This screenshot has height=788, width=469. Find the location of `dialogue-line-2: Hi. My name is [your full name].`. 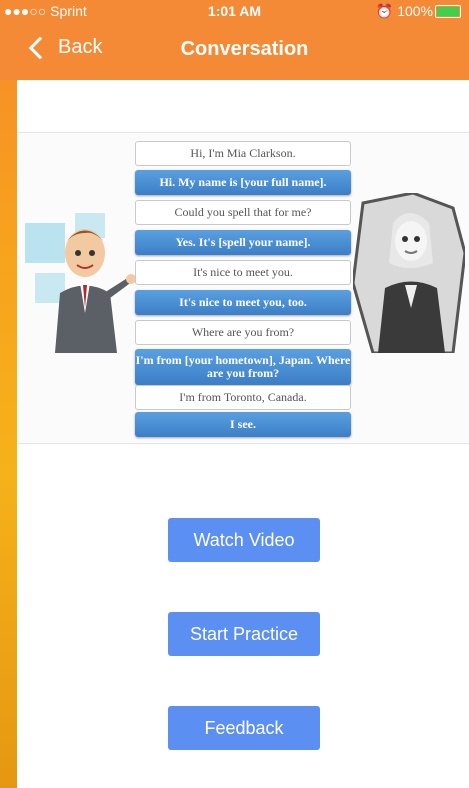

dialogue-line-2: Hi. My name is [your full name]. is located at coordinates (243, 182).